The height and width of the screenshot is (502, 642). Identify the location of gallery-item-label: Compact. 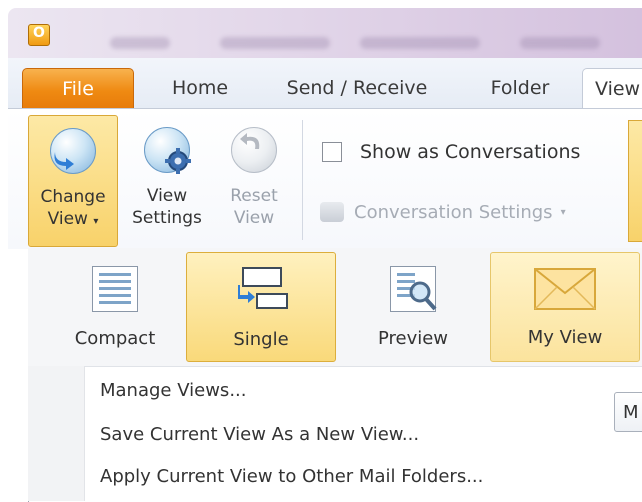
(115, 338).